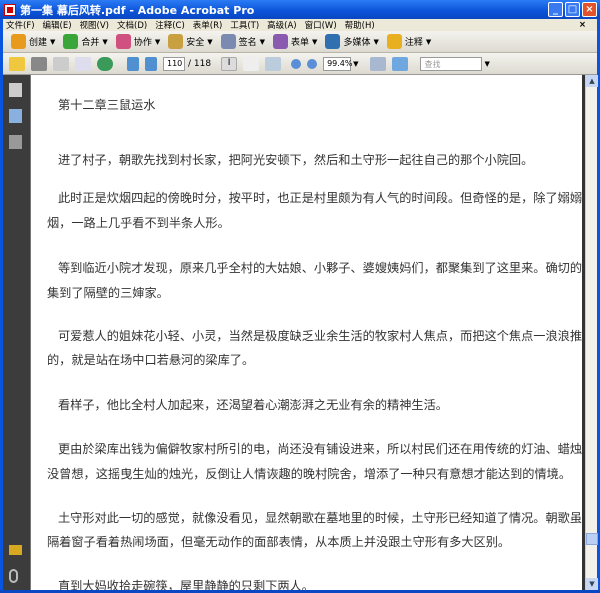 Image resolution: width=600 pixels, height=593 pixels. Describe the element at coordinates (170, 25) in the screenshot. I see `menu-item: 注释(C)` at that location.